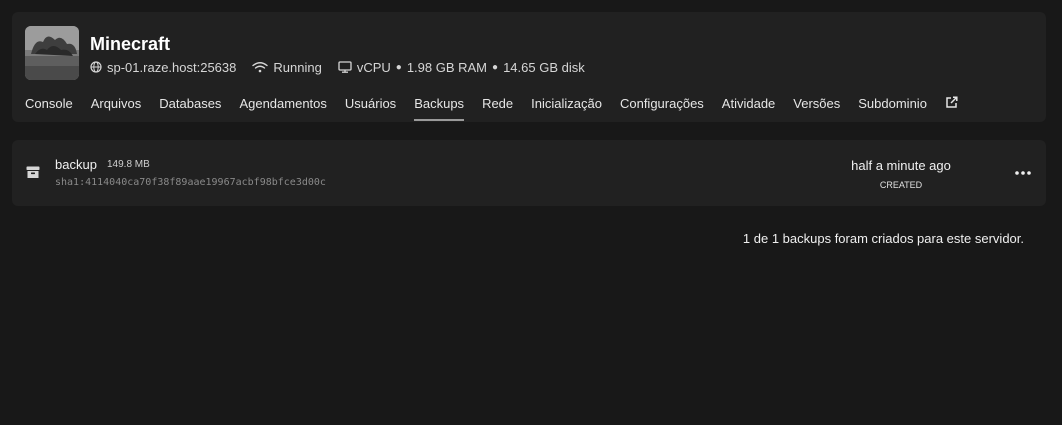  I want to click on tab-arquivos: Arquivos, so click(116, 108).